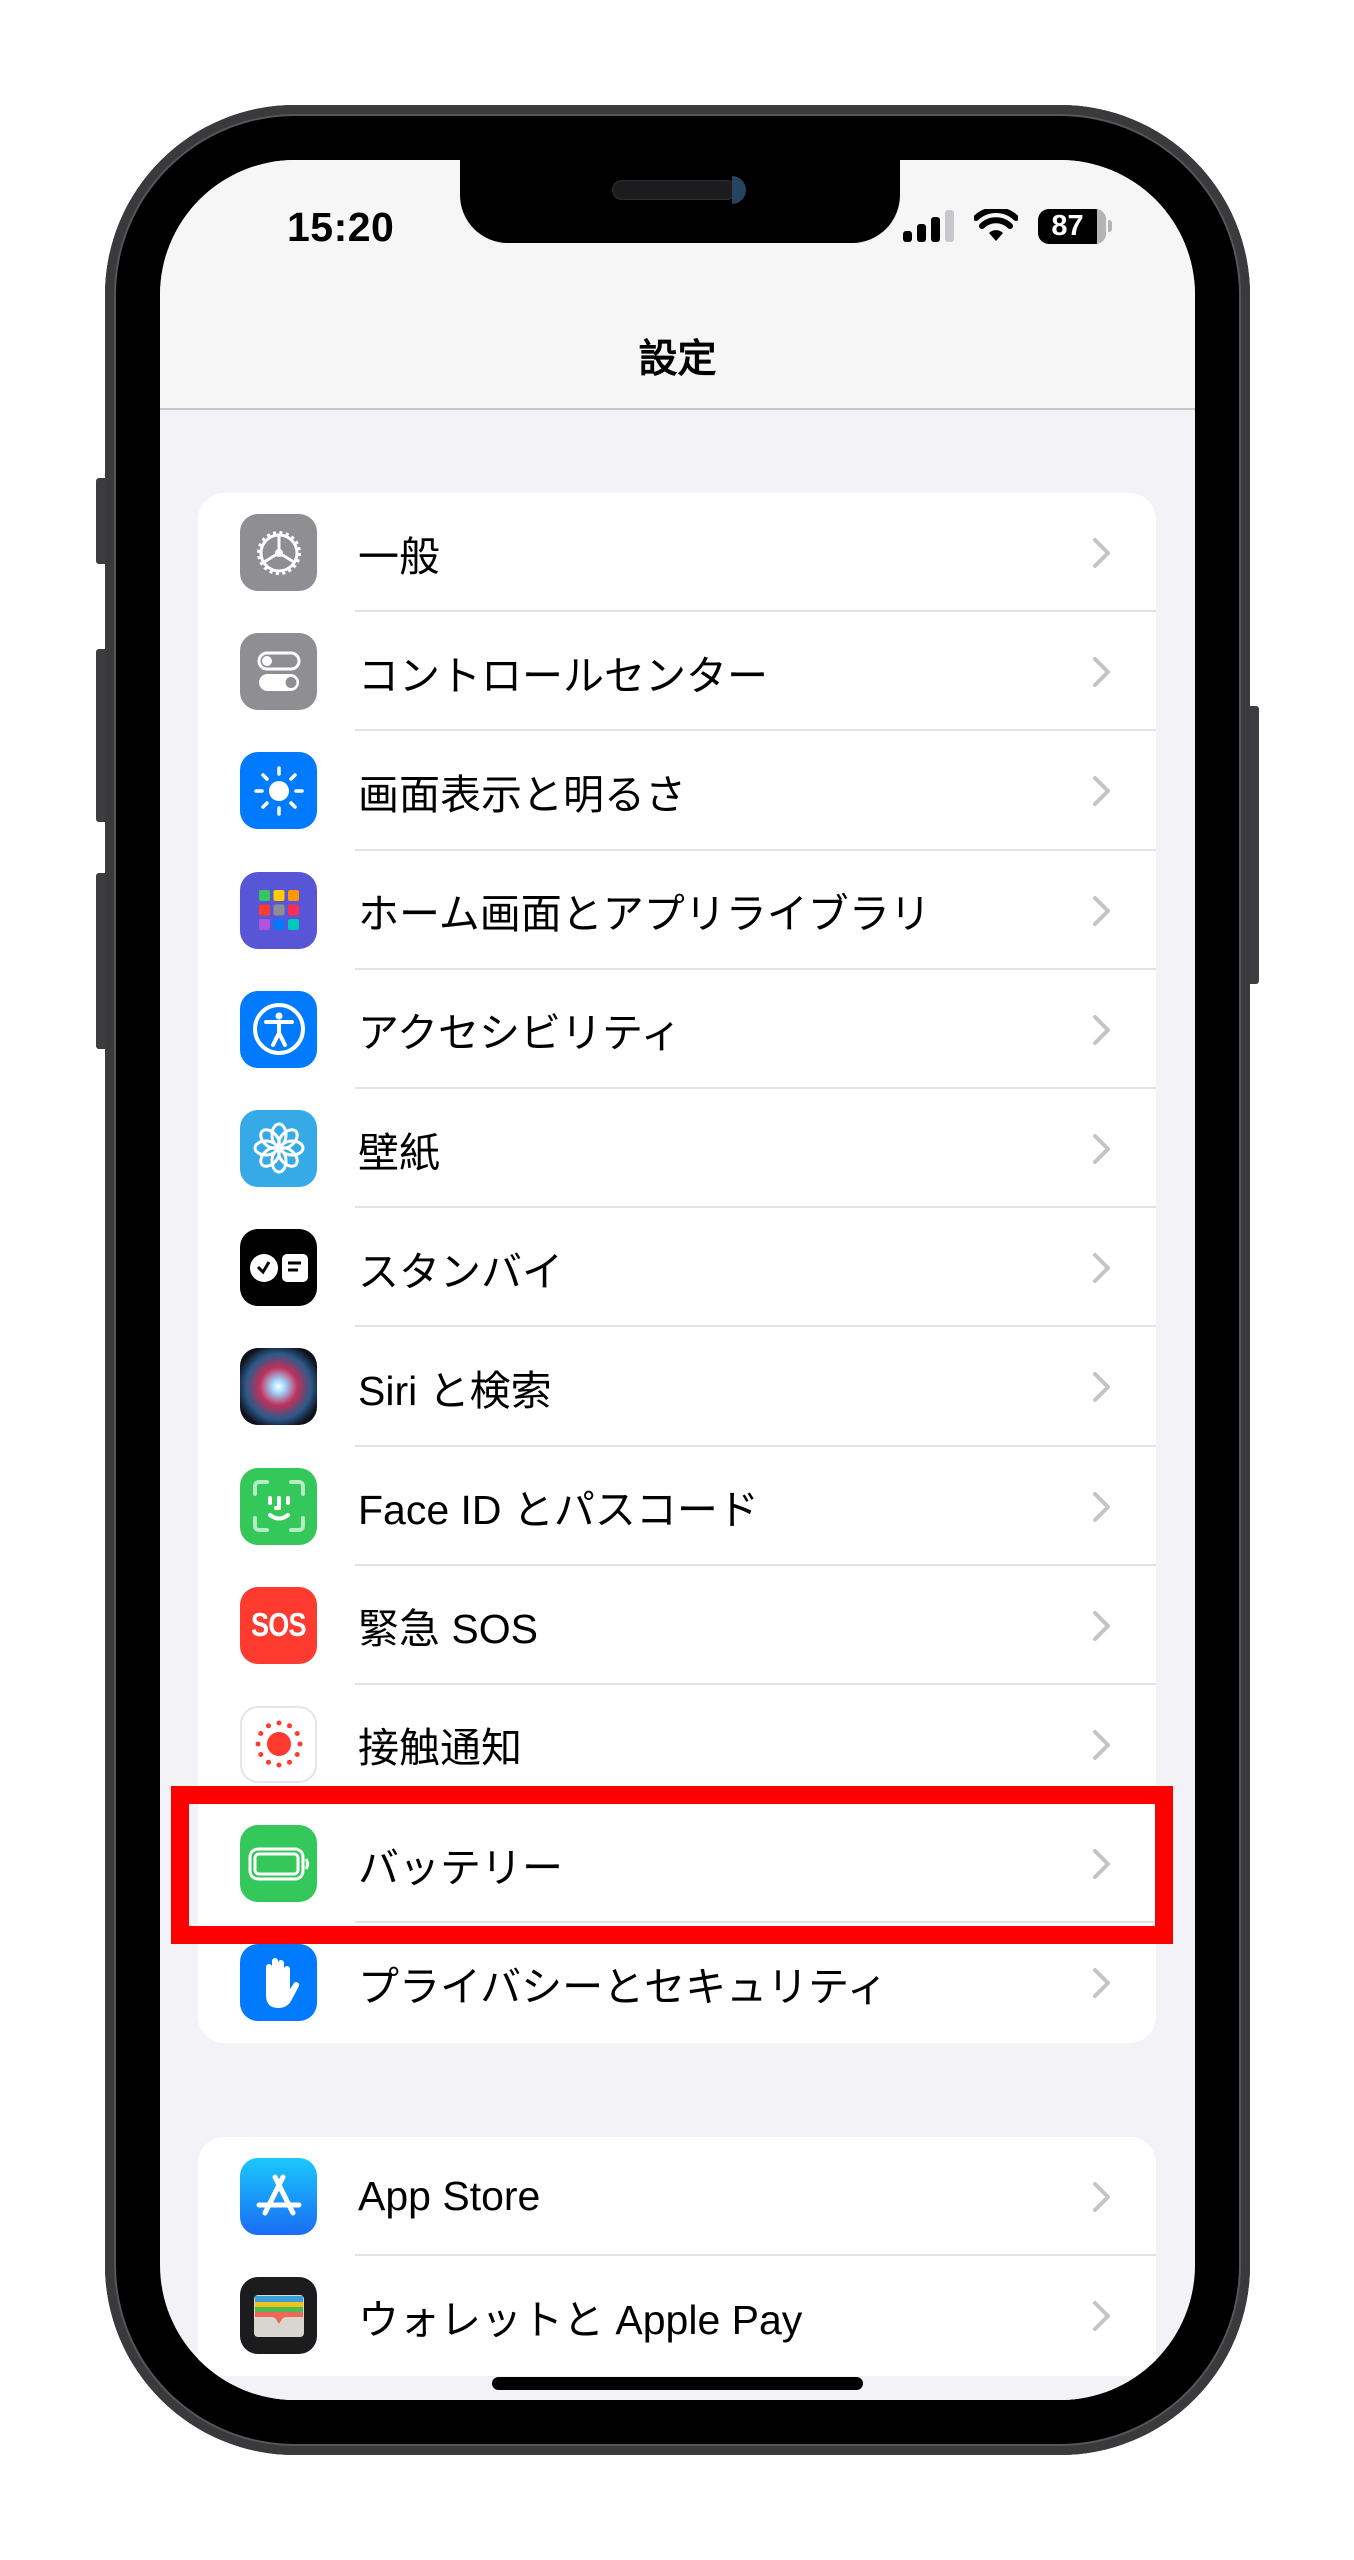 This screenshot has height=2560, width=1354. Describe the element at coordinates (278, 1864) in the screenshot. I see `battery-icon` at that location.